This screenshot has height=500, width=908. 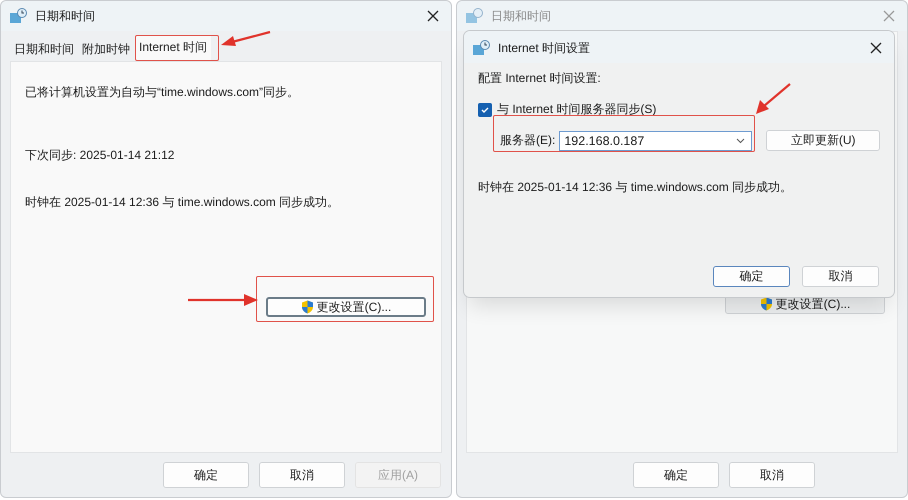 I want to click on tab: 附加时钟, so click(x=106, y=49).